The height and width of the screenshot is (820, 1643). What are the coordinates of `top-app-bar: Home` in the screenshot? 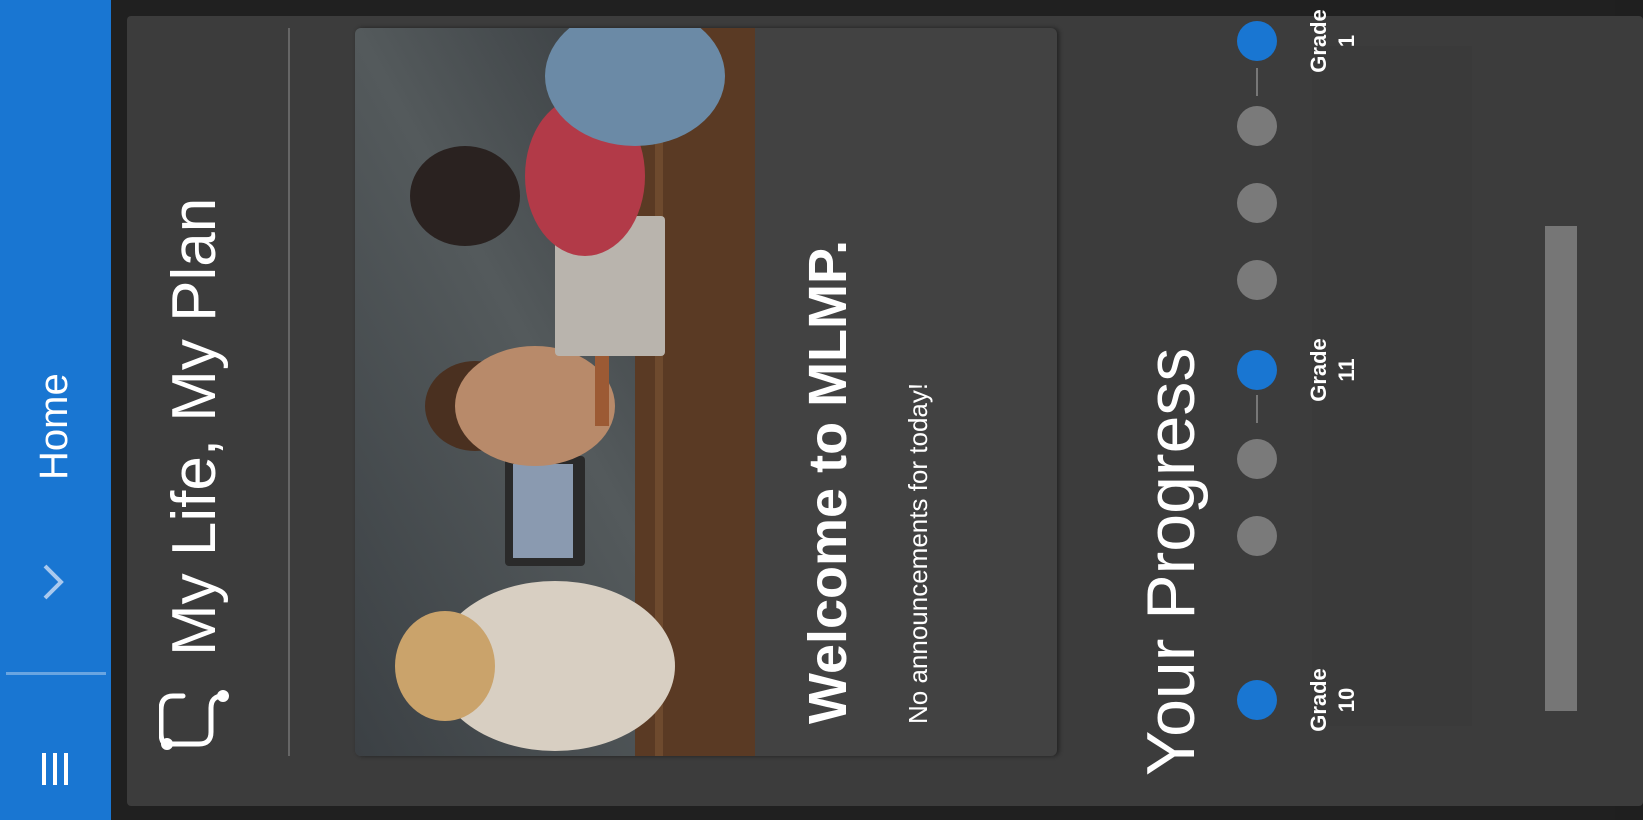 It's located at (55, 410).